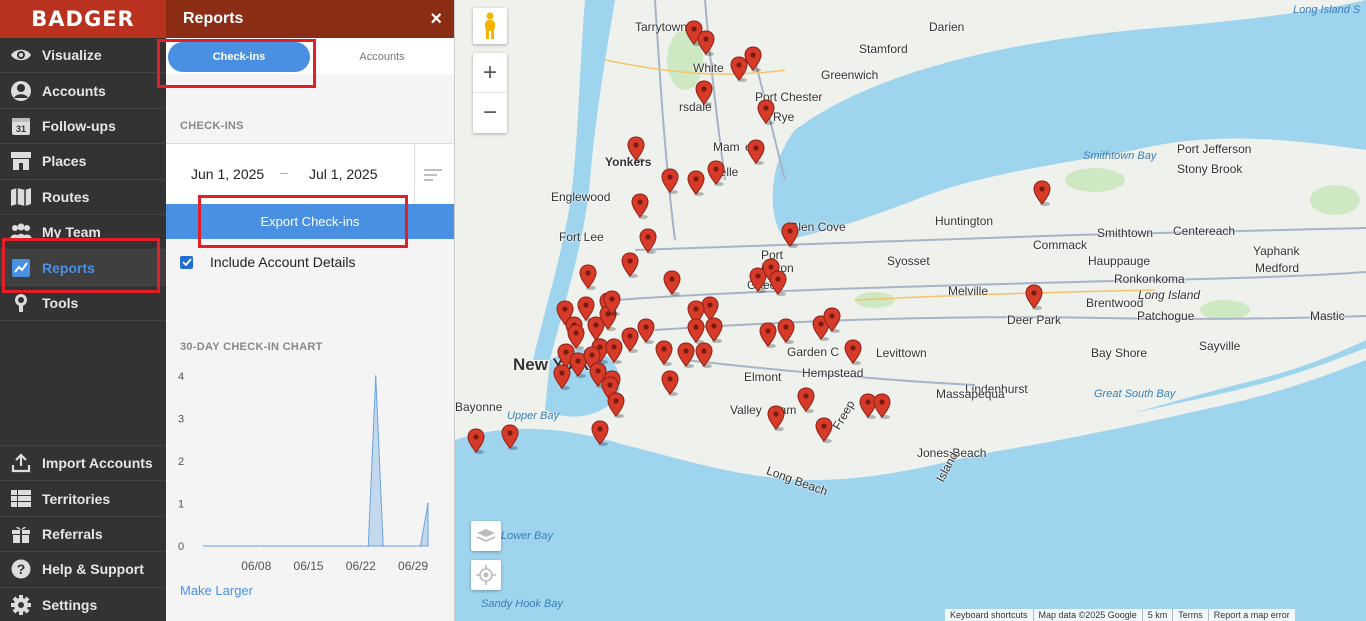 Image resolution: width=1366 pixels, height=621 pixels. I want to click on include-account-details-row: Include Account Details, so click(268, 262).